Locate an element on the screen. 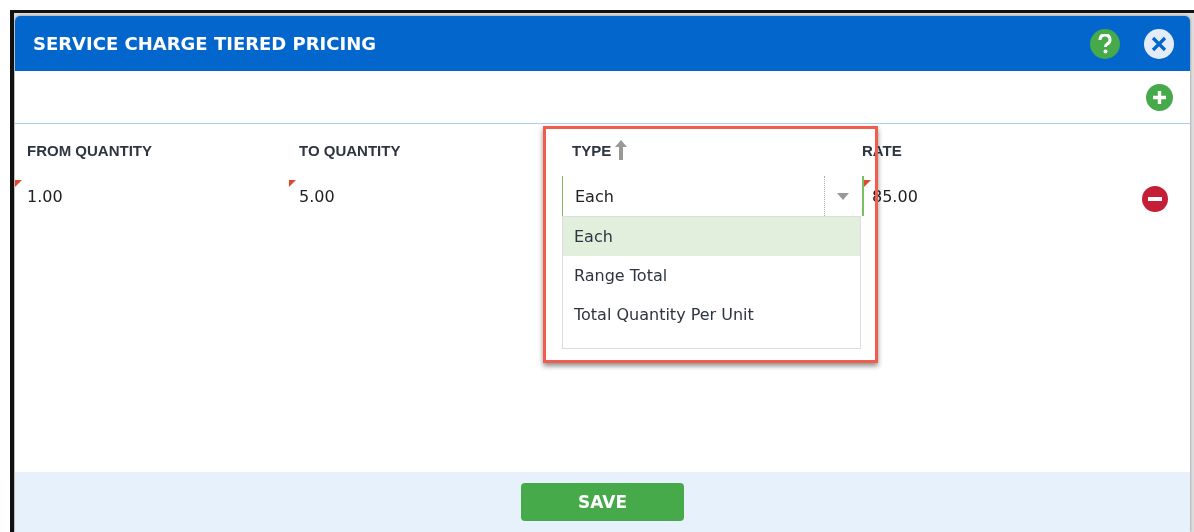  plus-icon is located at coordinates (1159, 97).